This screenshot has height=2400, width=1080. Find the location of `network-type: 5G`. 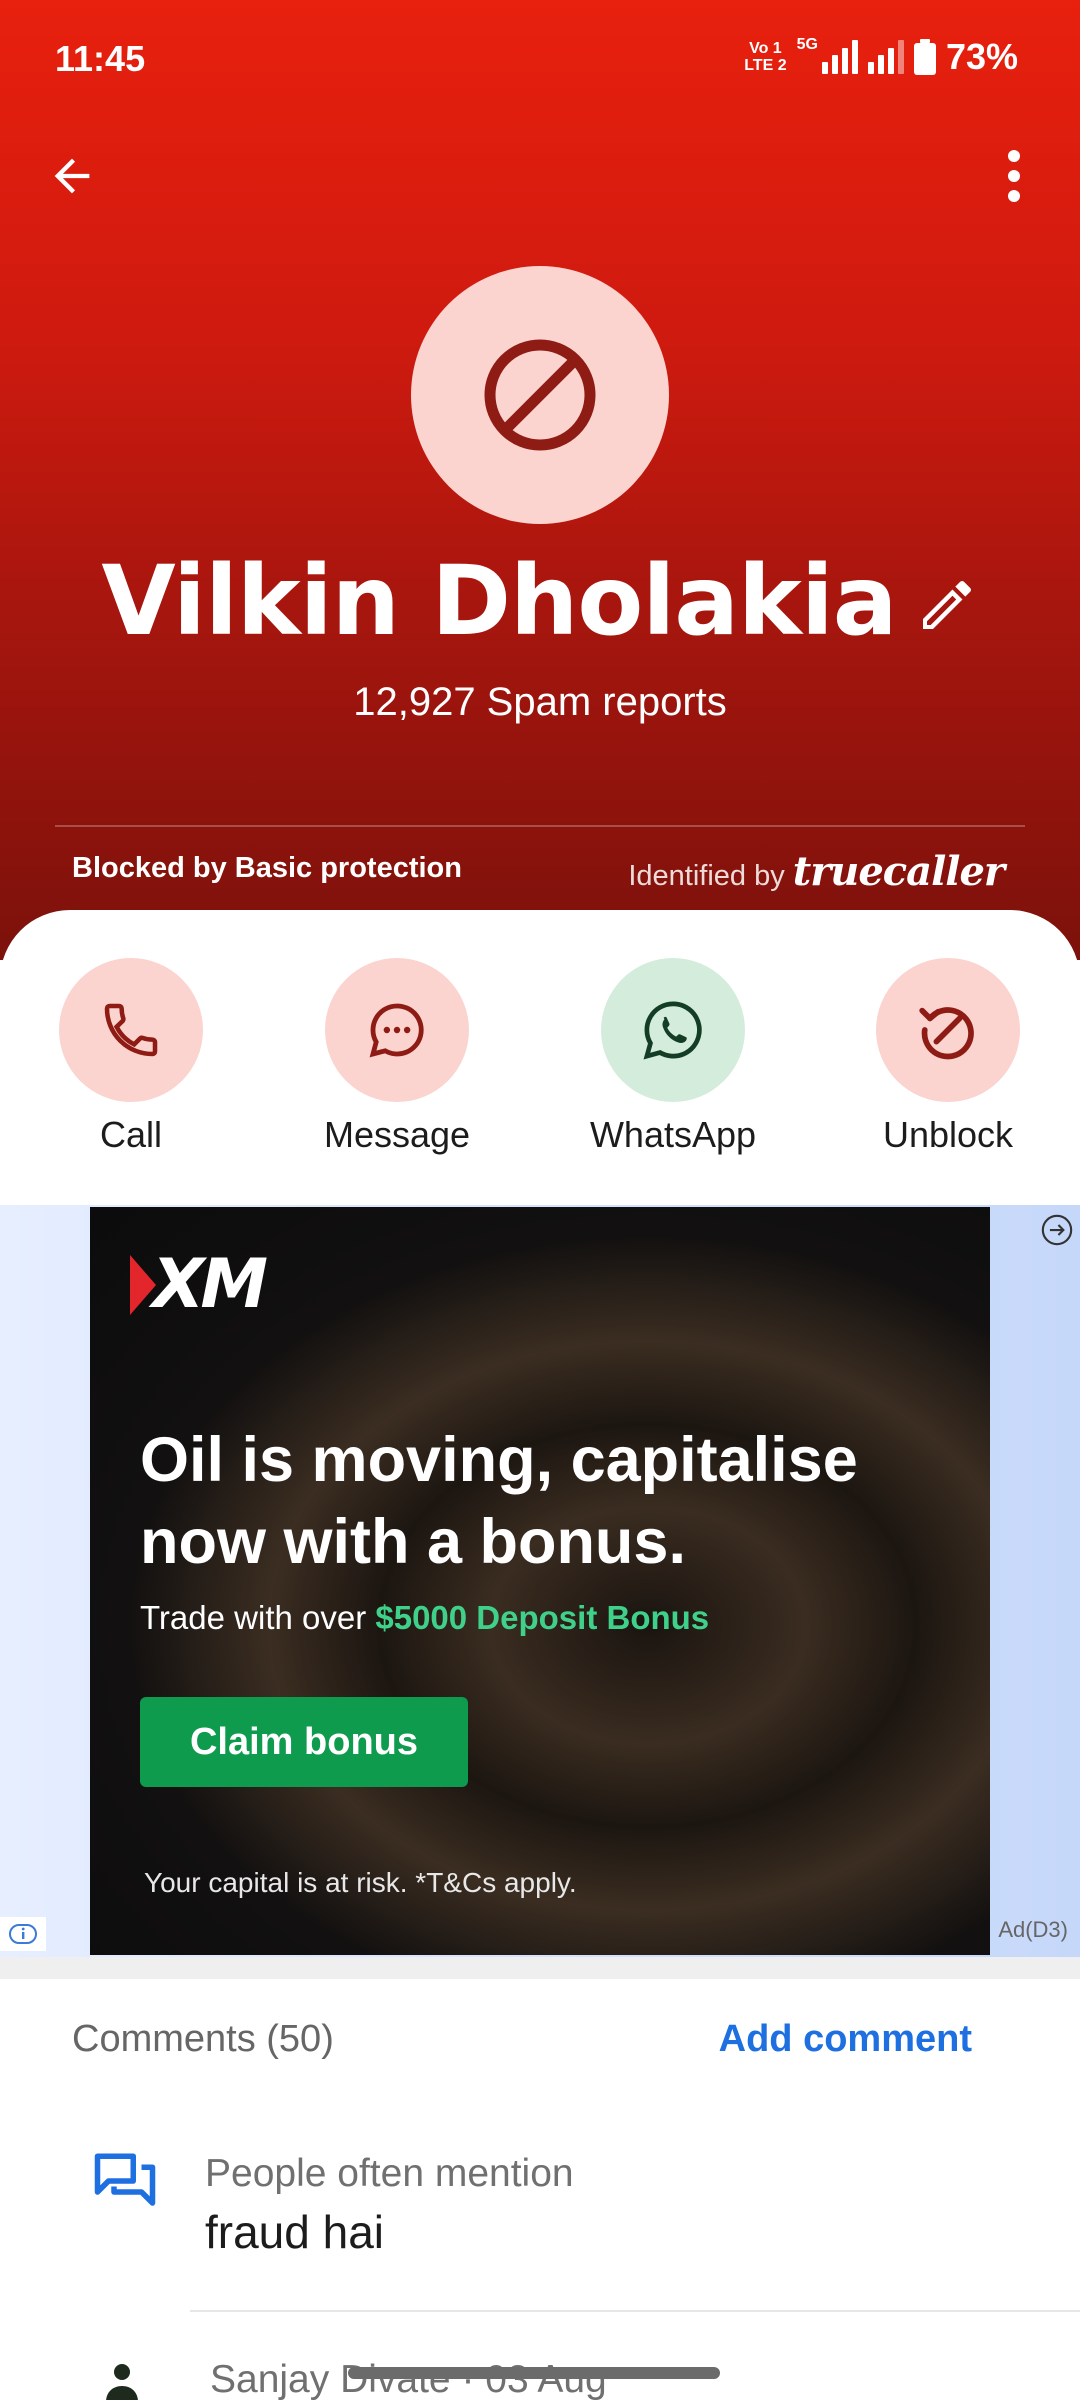

network-type: 5G is located at coordinates (807, 44).